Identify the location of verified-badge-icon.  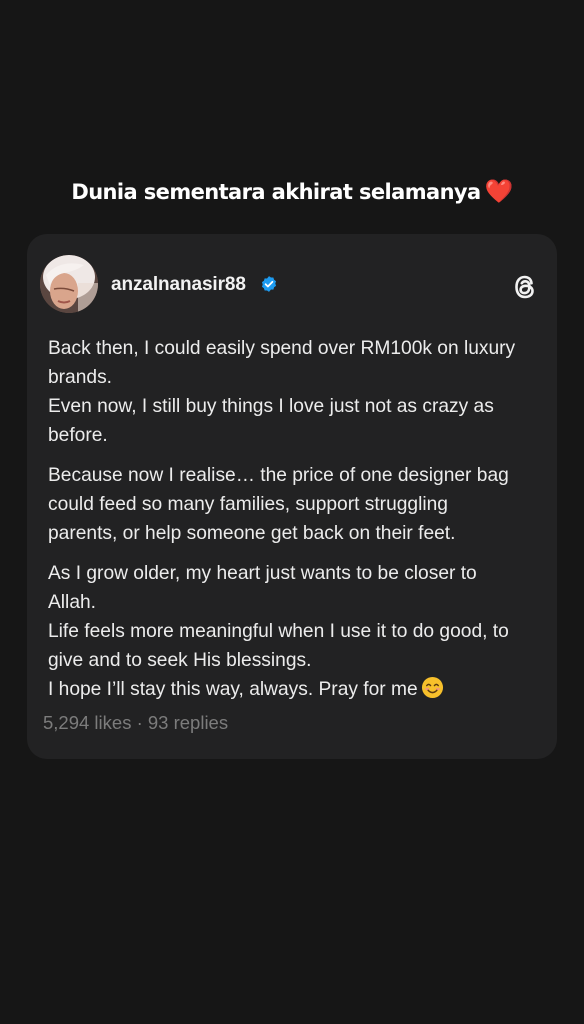
(269, 284).